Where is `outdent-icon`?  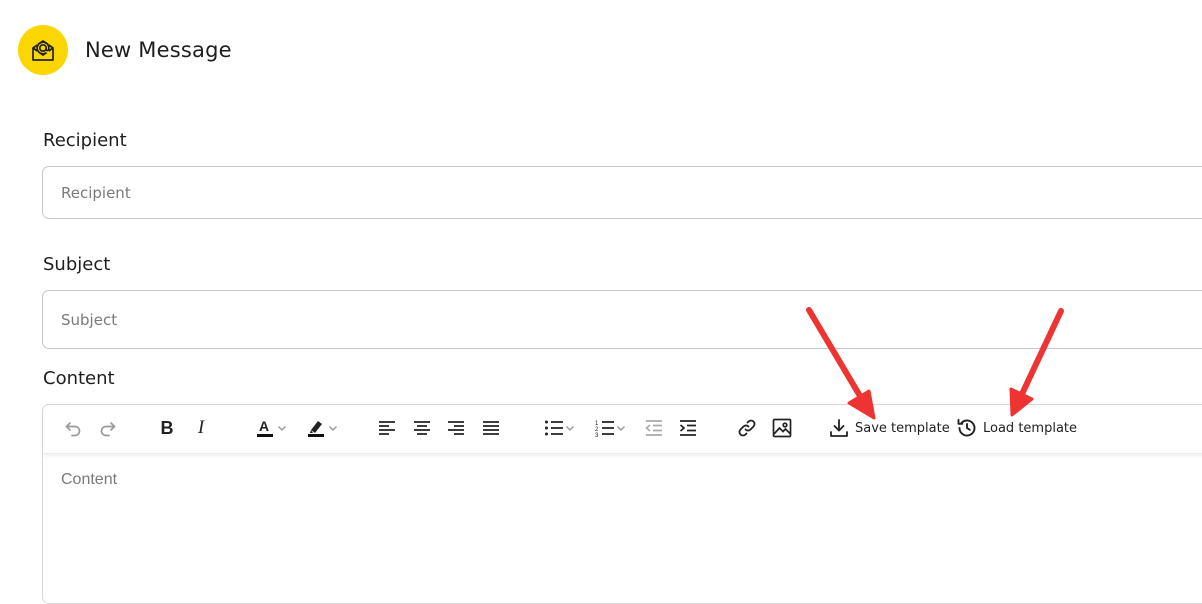 outdent-icon is located at coordinates (653, 428).